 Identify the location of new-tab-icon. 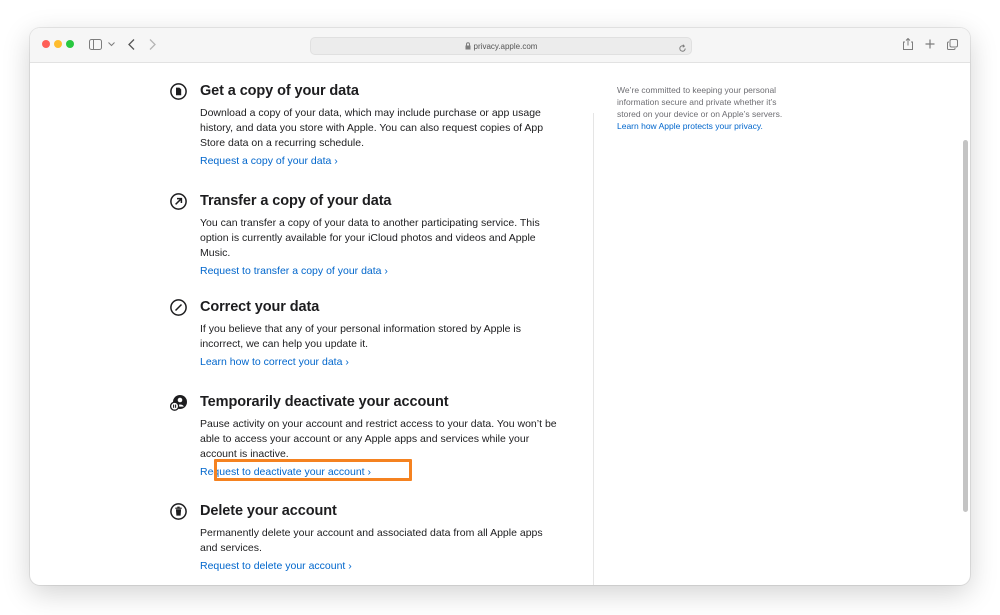
(930, 44).